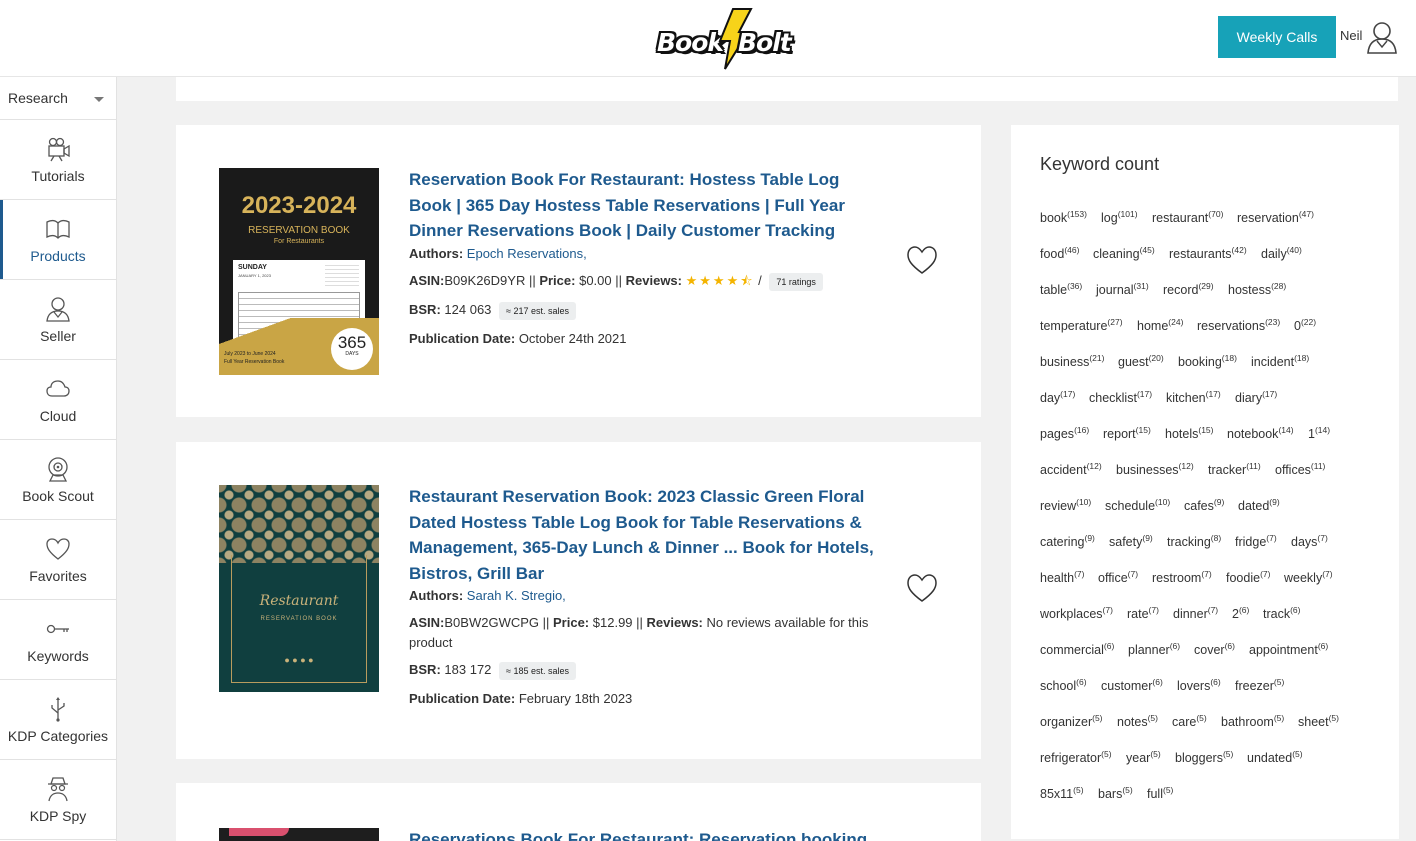 The image size is (1416, 841). What do you see at coordinates (1127, 433) in the screenshot?
I see `keyword-chip: report(15)` at bounding box center [1127, 433].